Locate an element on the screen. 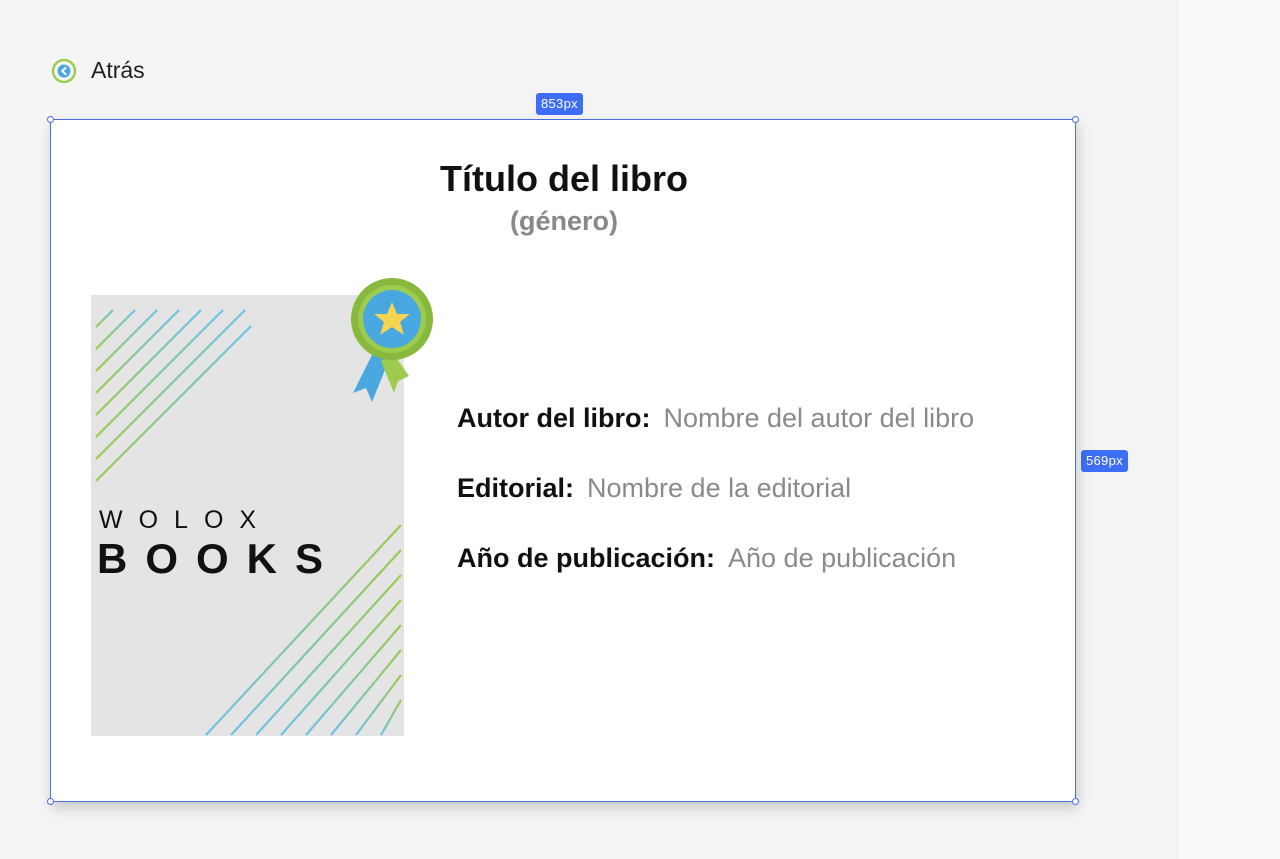 This screenshot has height=859, width=1280. resize-handle-top-right is located at coordinates (1075, 119).